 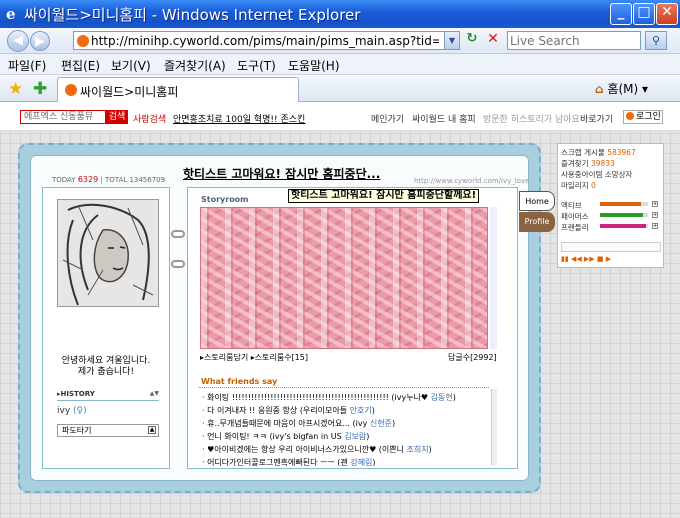 What do you see at coordinates (239, 118) in the screenshot?
I see `promo-link: 안면홍조치료 100일 혁명!! 존스킨` at bounding box center [239, 118].